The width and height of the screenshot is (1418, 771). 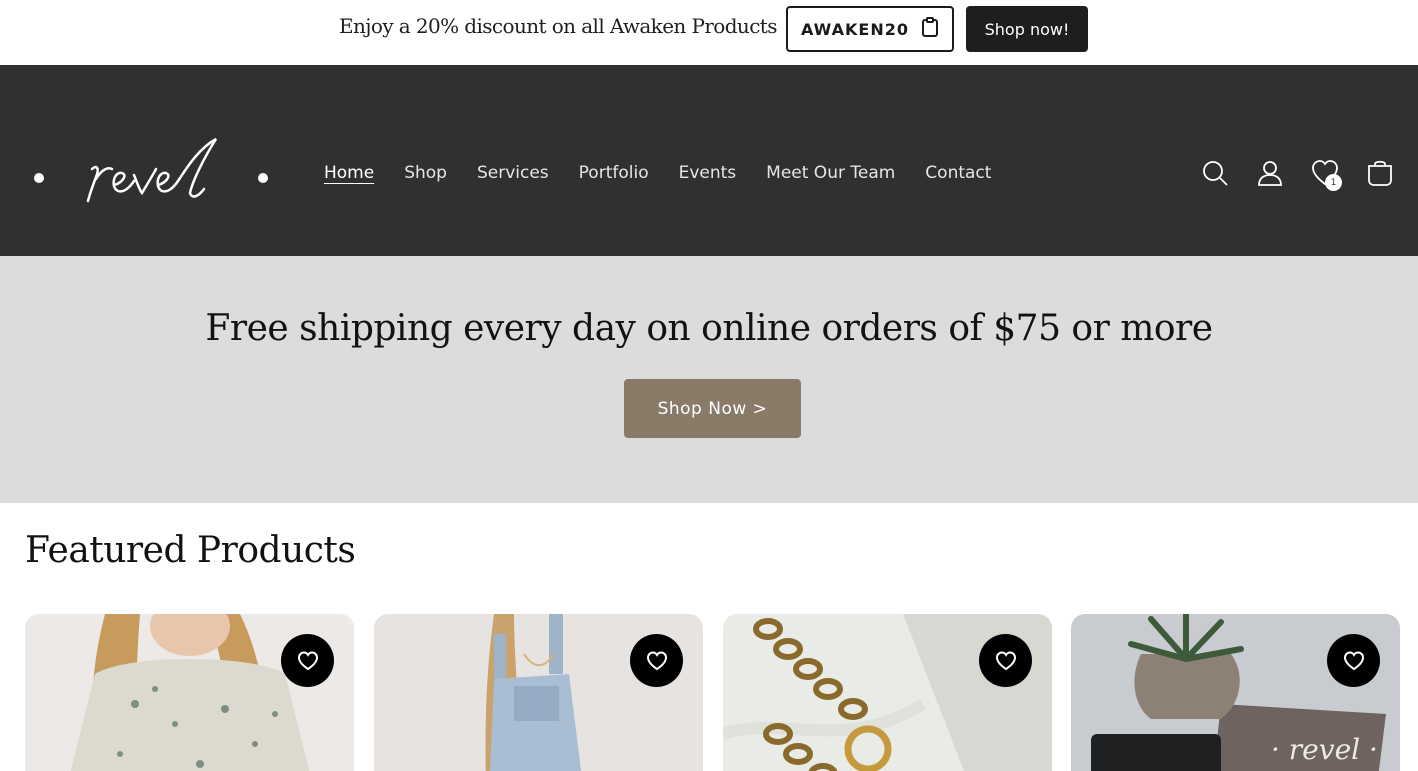 I want to click on promo-shop-now-button: Shop Now >, so click(x=712, y=408).